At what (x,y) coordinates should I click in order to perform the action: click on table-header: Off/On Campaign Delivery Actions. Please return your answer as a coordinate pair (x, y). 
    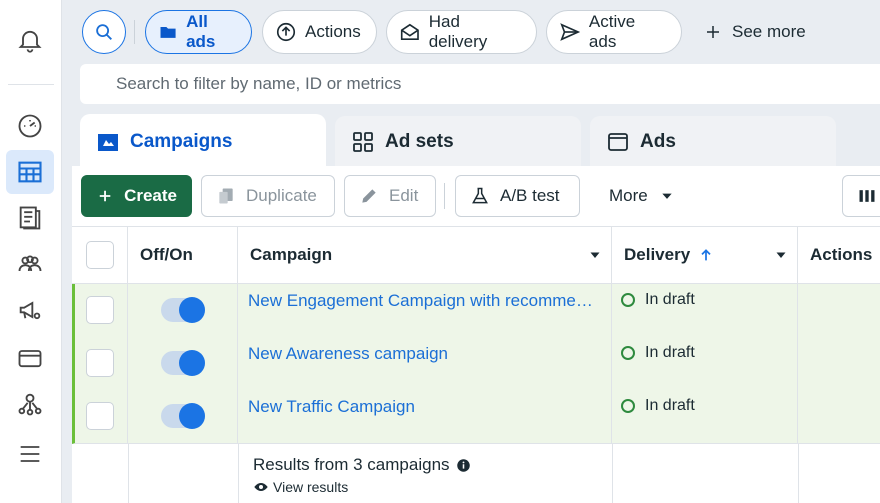
    Looking at the image, I should click on (476, 255).